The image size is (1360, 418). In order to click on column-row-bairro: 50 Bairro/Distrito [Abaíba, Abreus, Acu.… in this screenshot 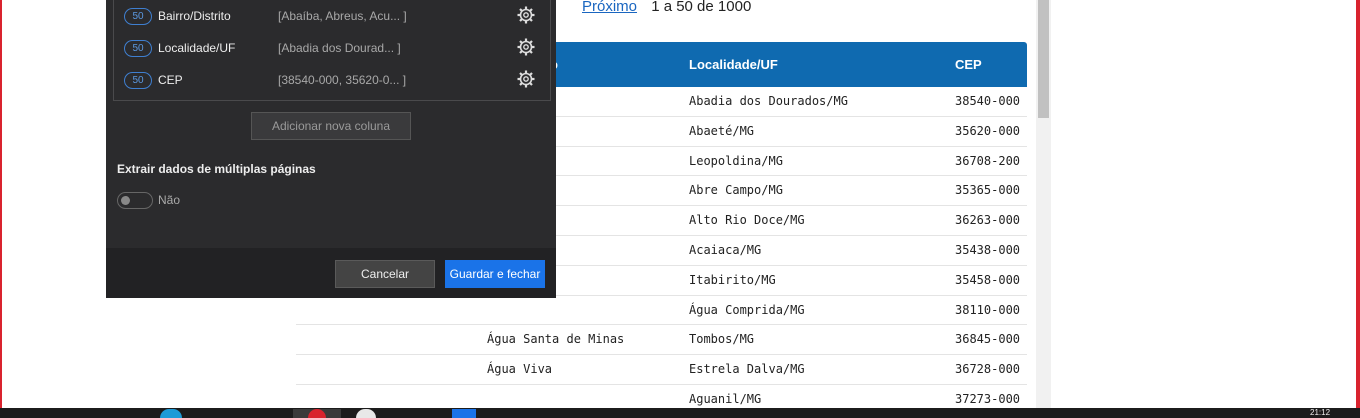, I will do `click(332, 17)`.